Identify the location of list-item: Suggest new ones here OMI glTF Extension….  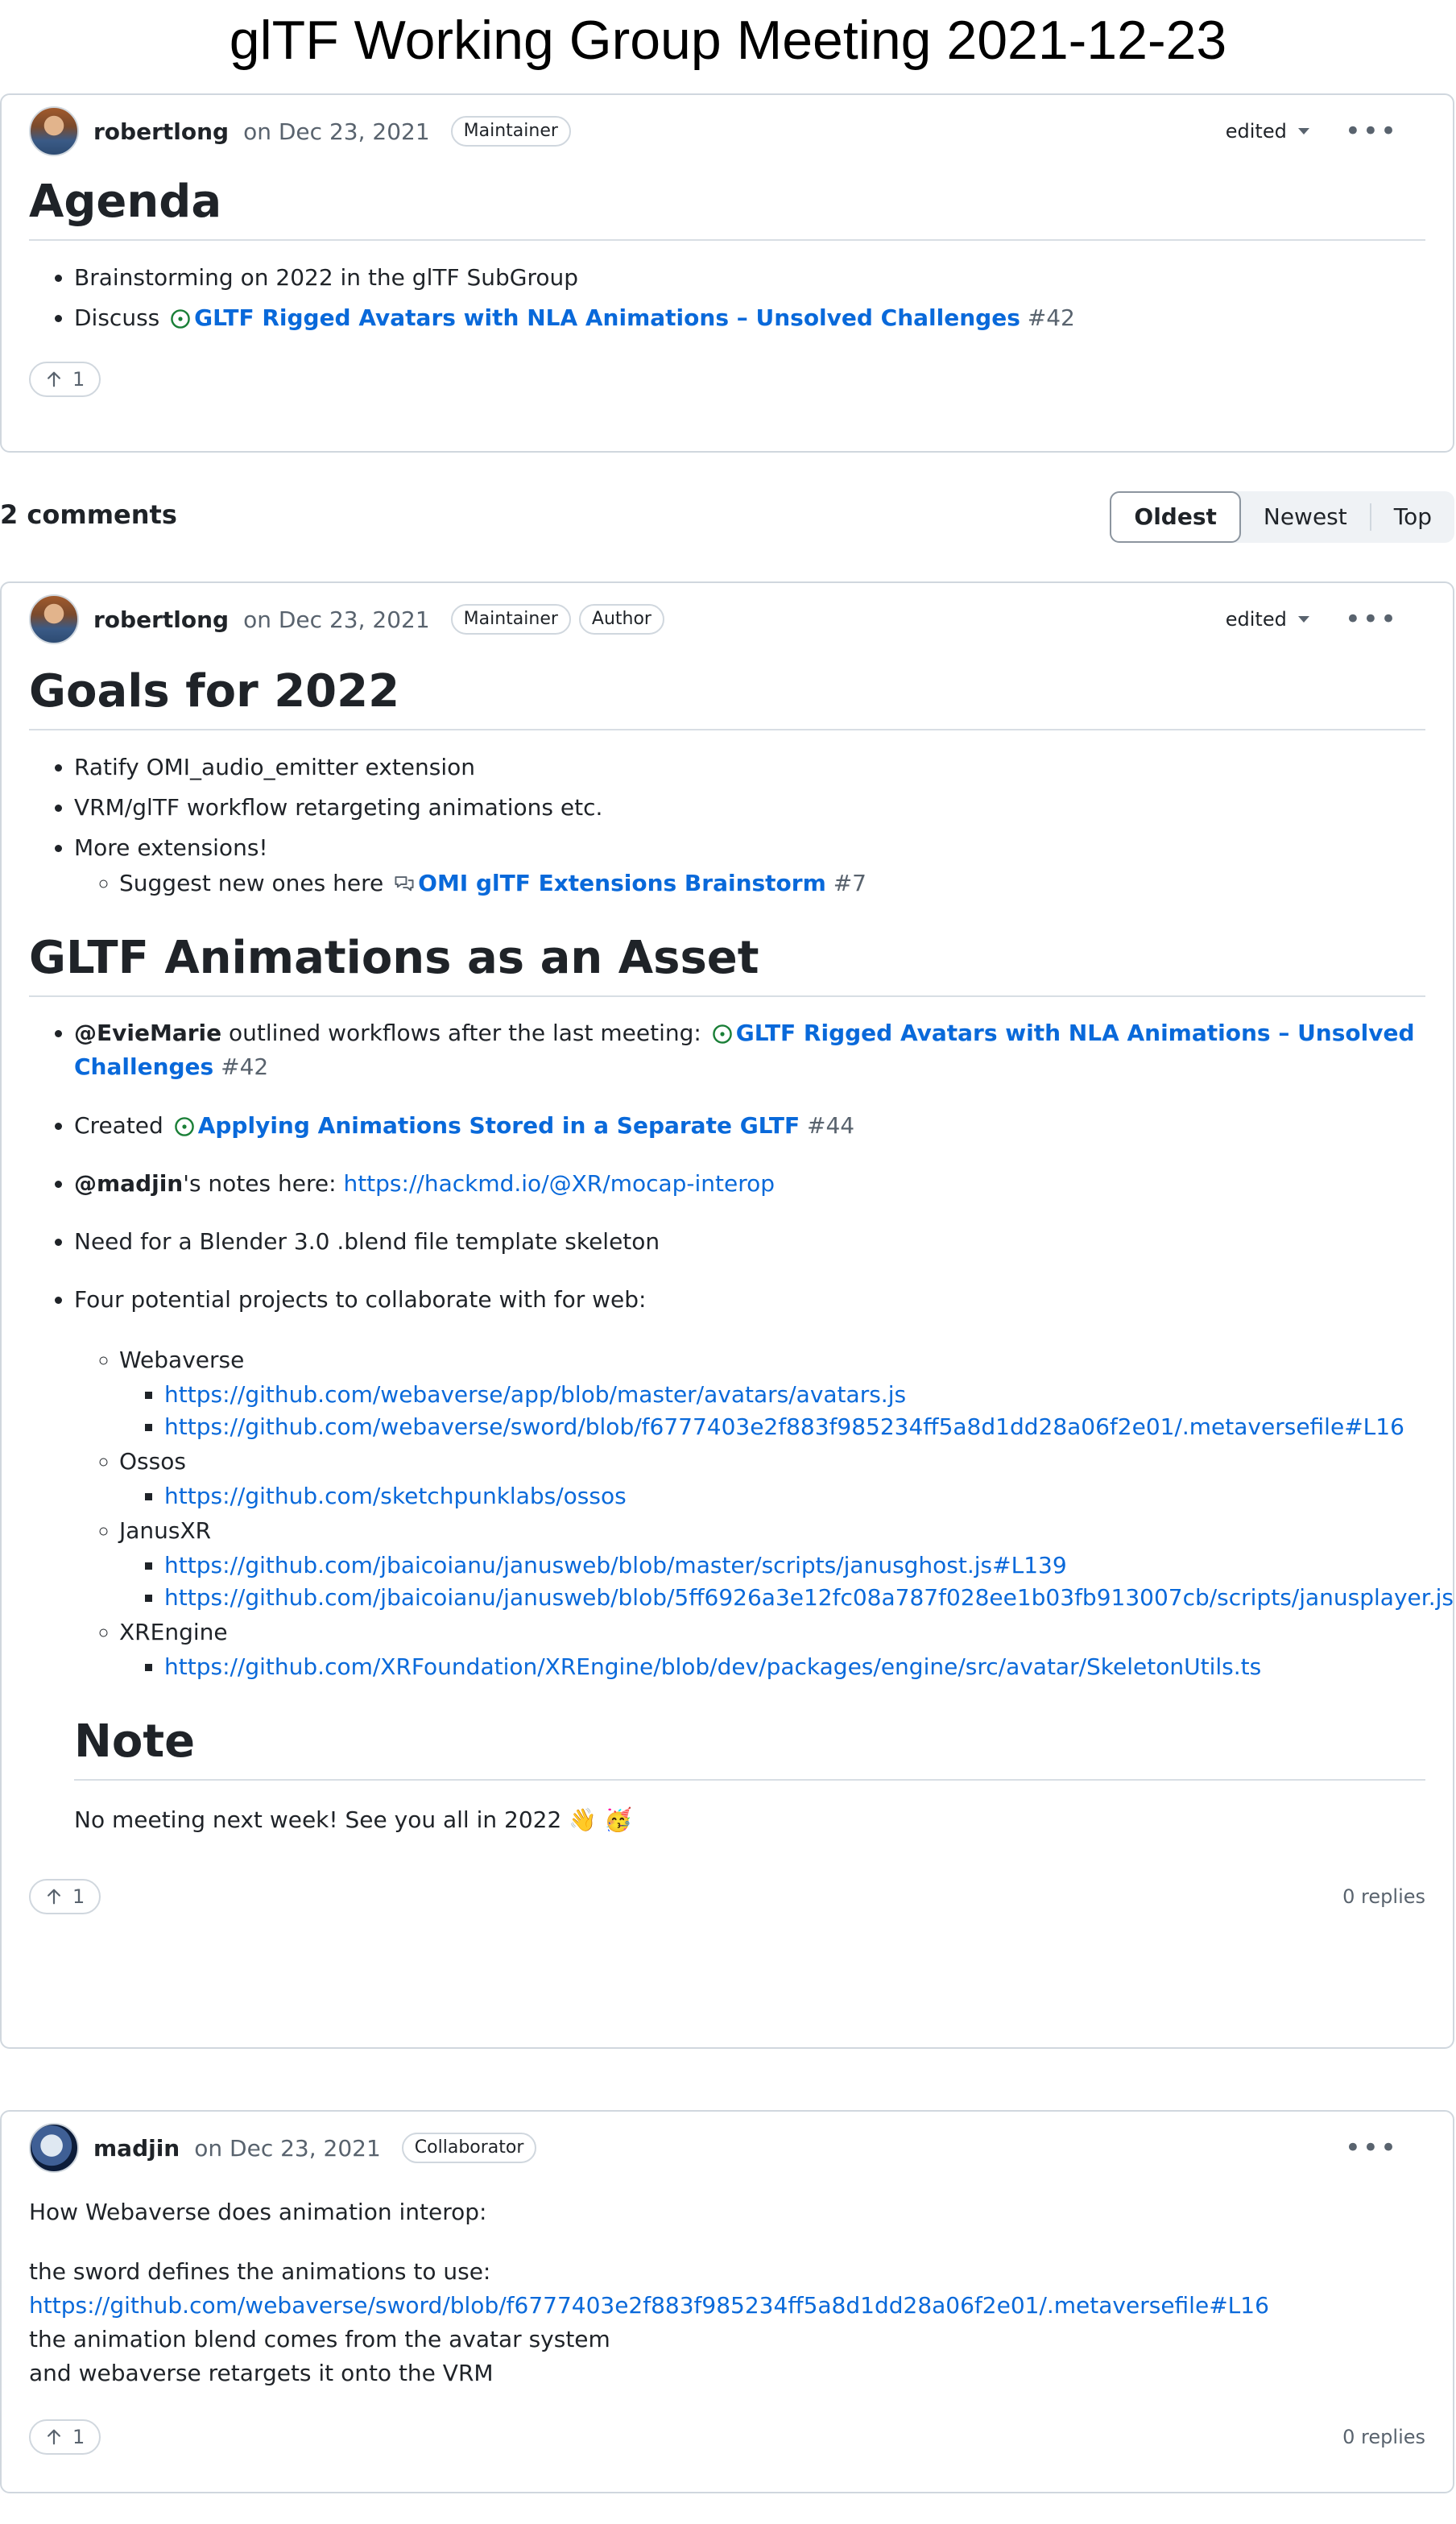
(772, 884).